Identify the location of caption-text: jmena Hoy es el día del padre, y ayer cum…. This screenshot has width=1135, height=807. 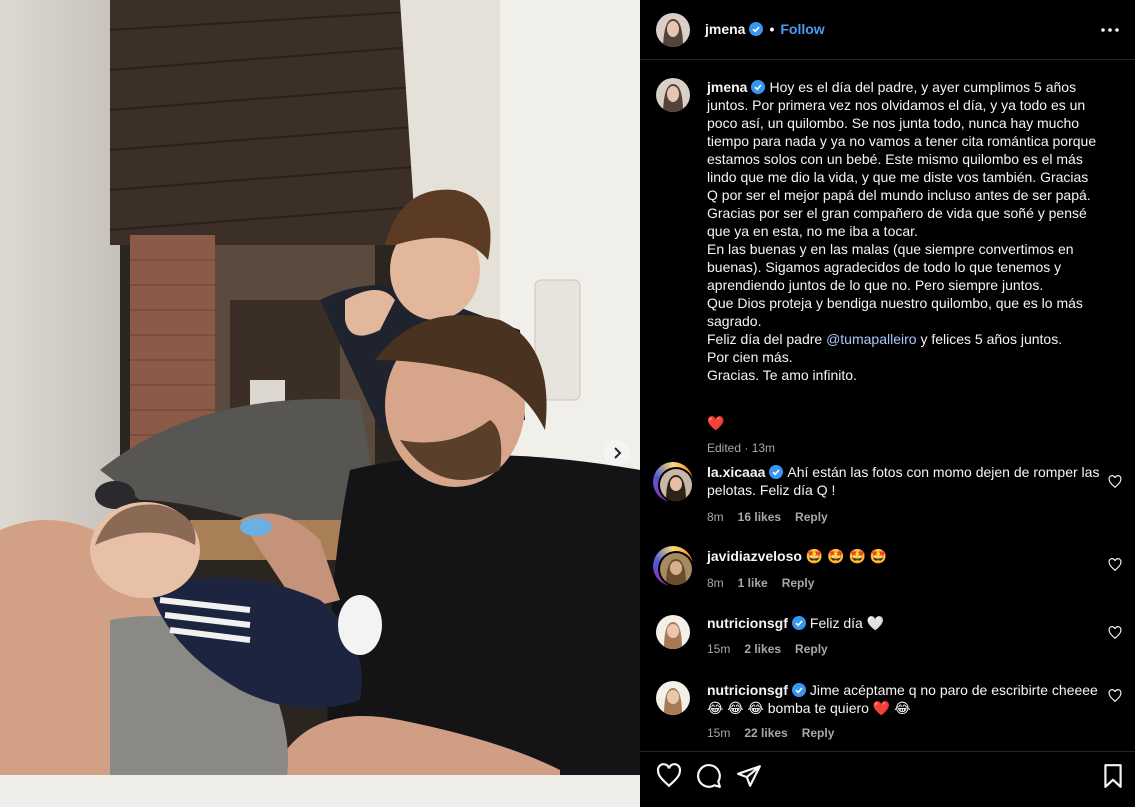
(905, 231).